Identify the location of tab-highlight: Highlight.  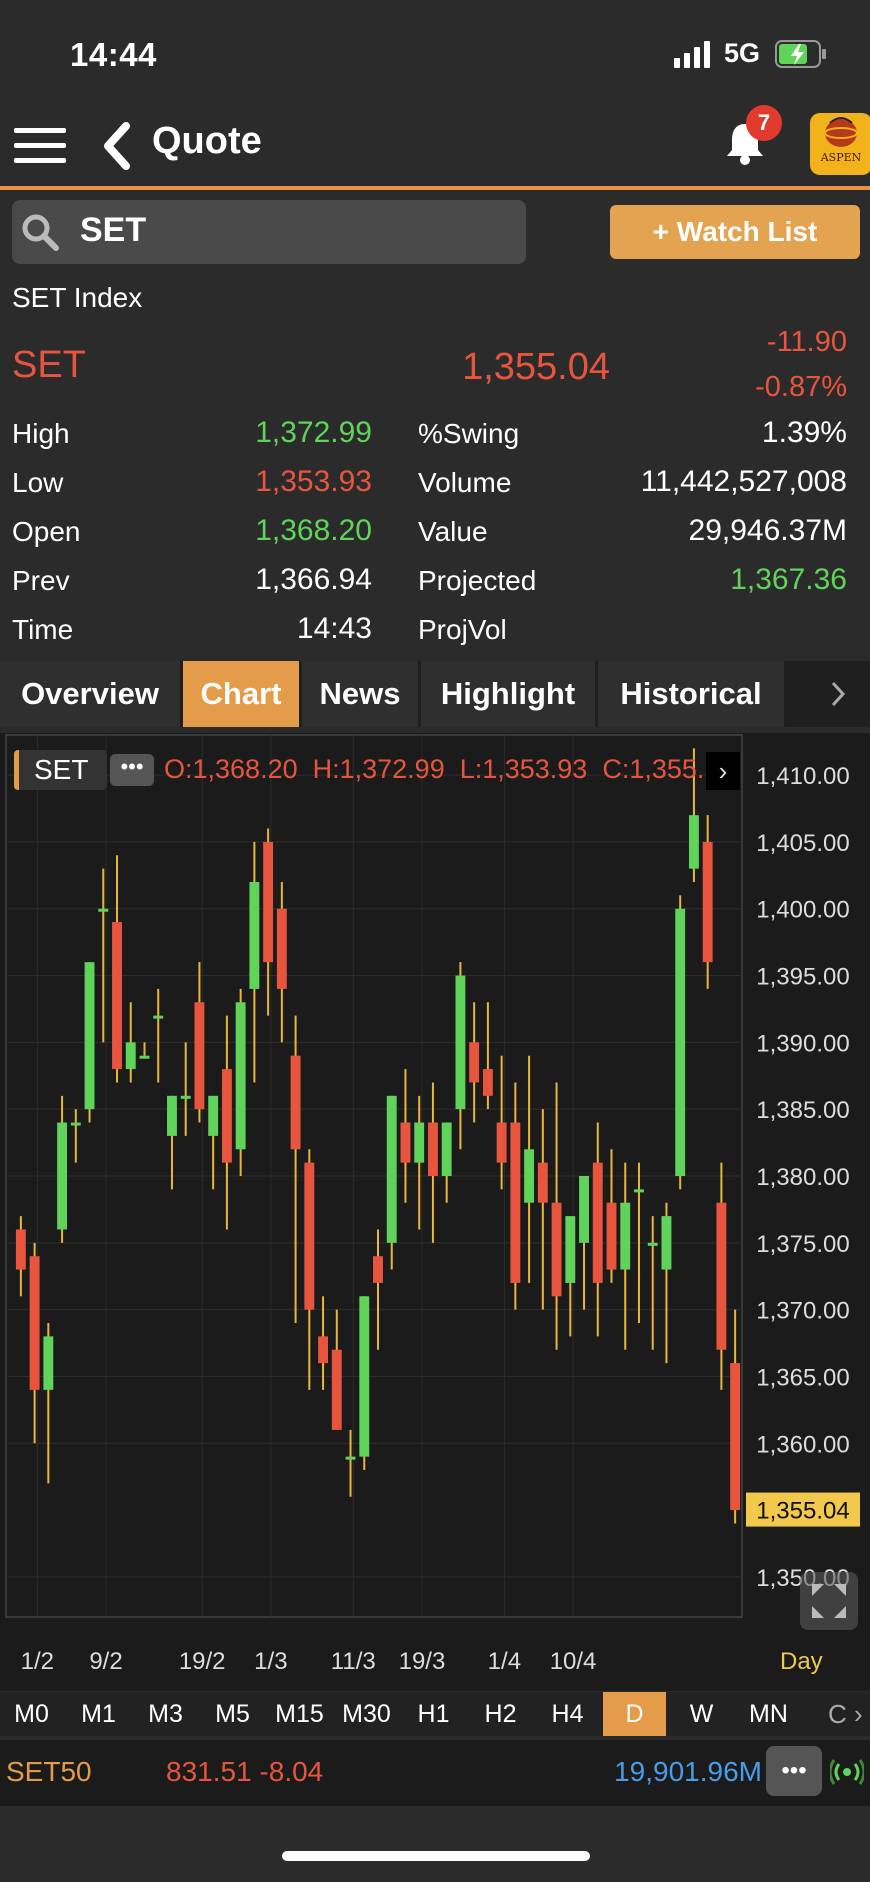
(508, 694).